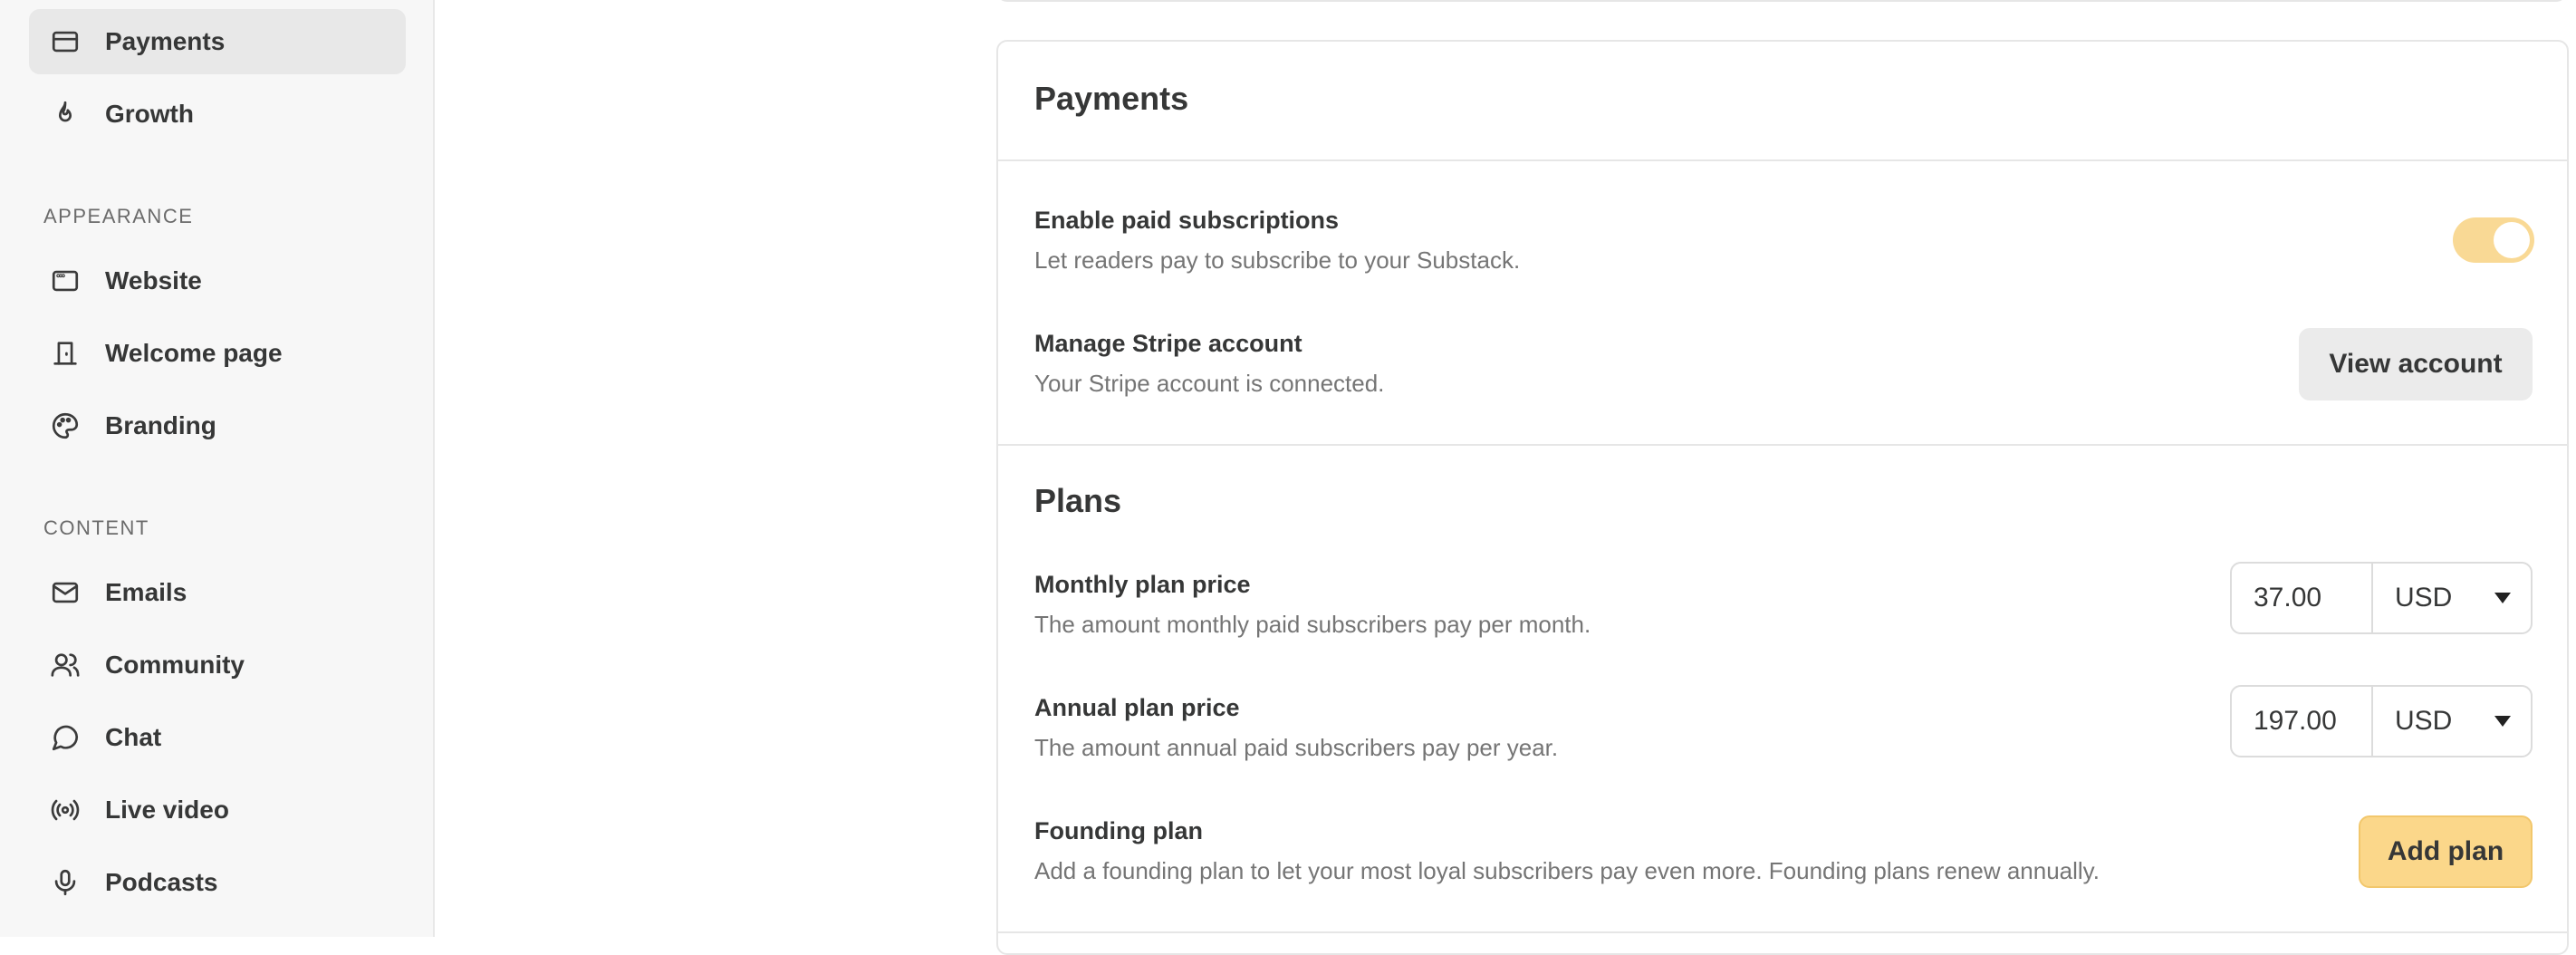 The image size is (2576, 955). I want to click on sidebar-item-label: Podcasts, so click(161, 882).